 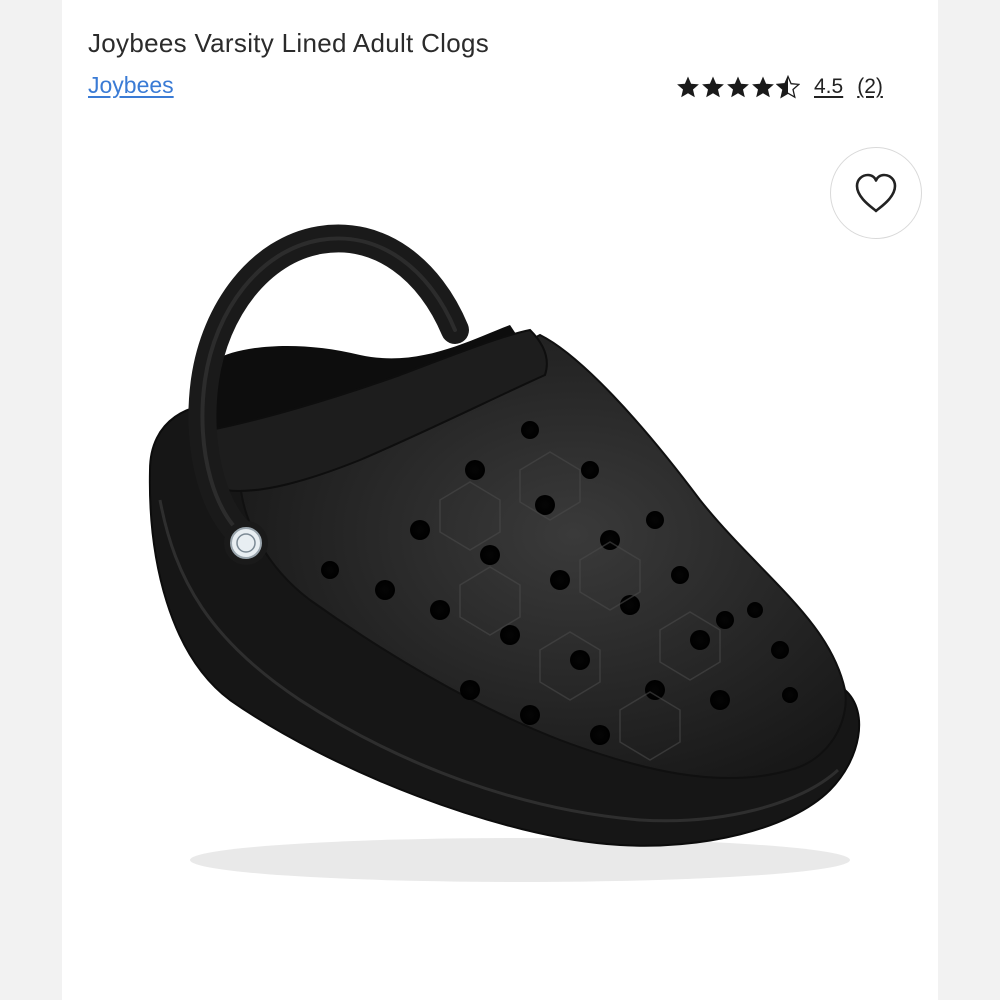 I want to click on rating-value-link: 4.5, so click(x=828, y=87).